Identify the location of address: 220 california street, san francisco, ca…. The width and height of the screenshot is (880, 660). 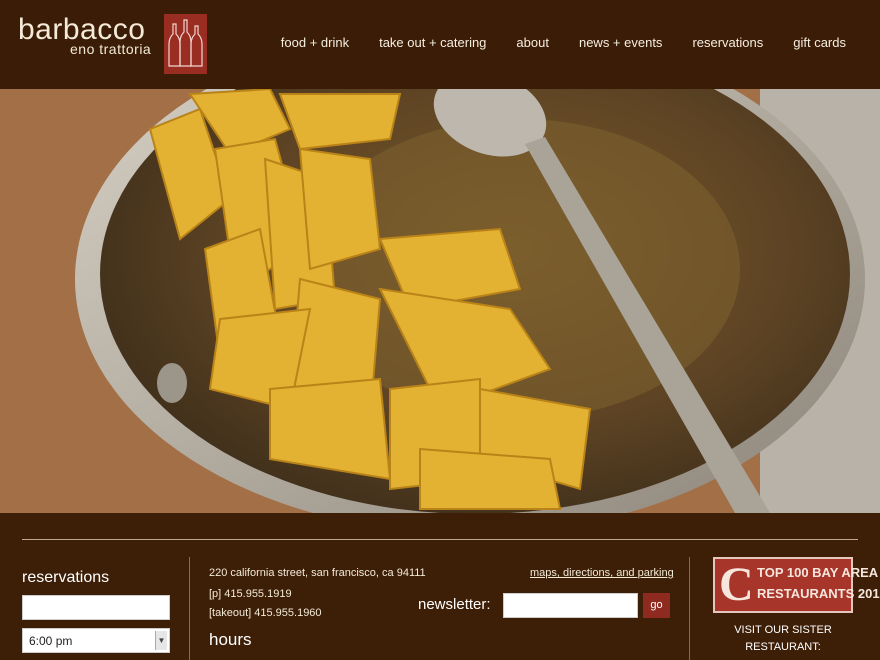
(317, 573).